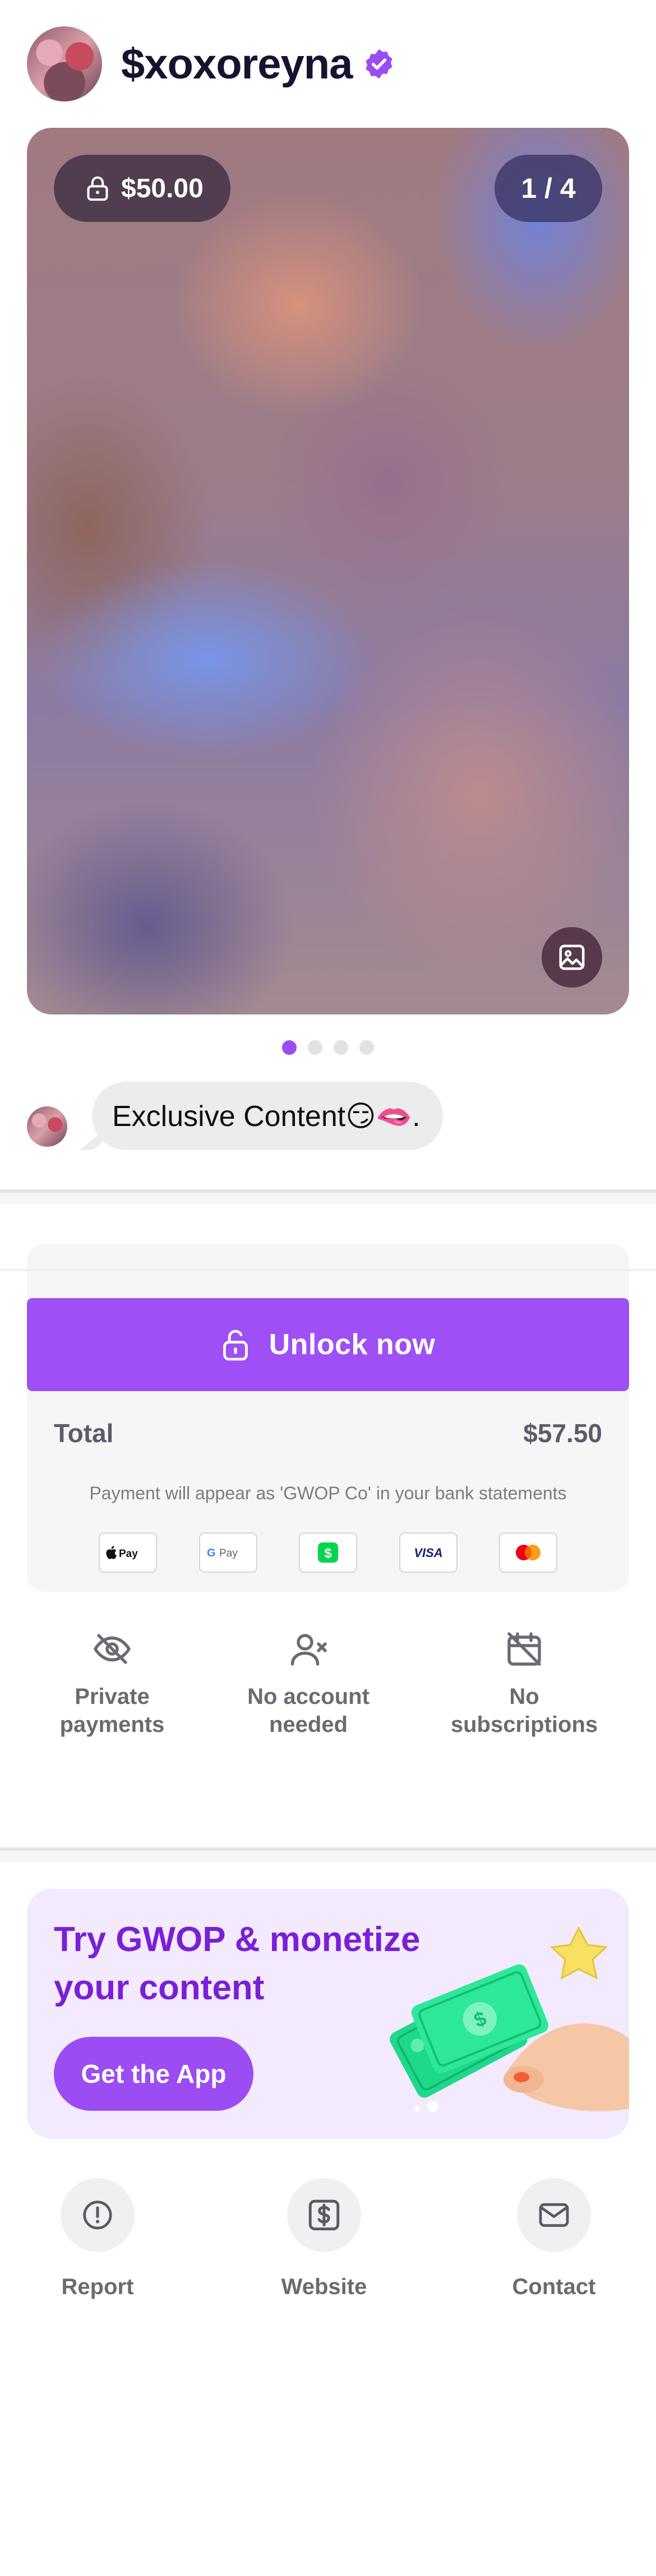 This screenshot has height=2576, width=656. I want to click on svg-text: VISA, so click(428, 1553).